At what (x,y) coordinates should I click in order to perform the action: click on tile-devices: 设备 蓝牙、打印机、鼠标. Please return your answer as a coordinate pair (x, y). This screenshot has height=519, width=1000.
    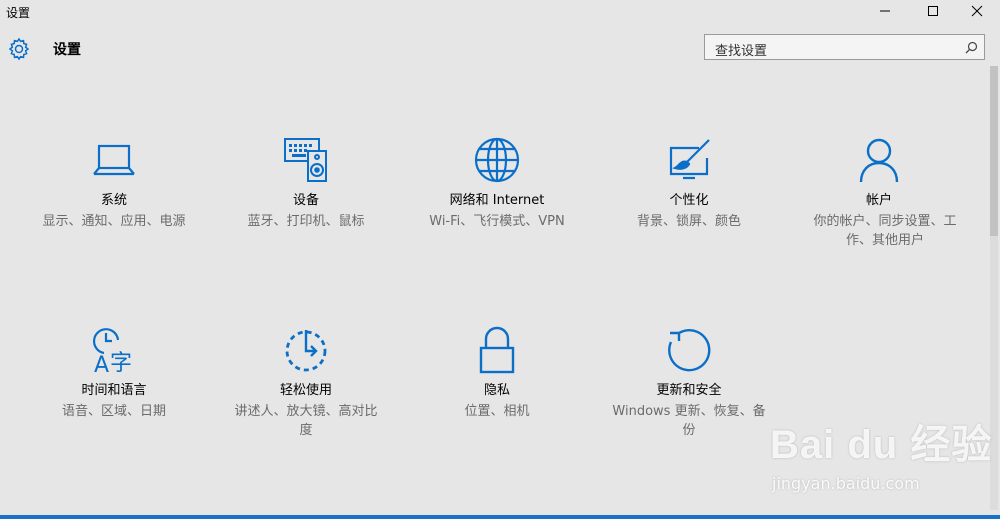
    Looking at the image, I should click on (306, 183).